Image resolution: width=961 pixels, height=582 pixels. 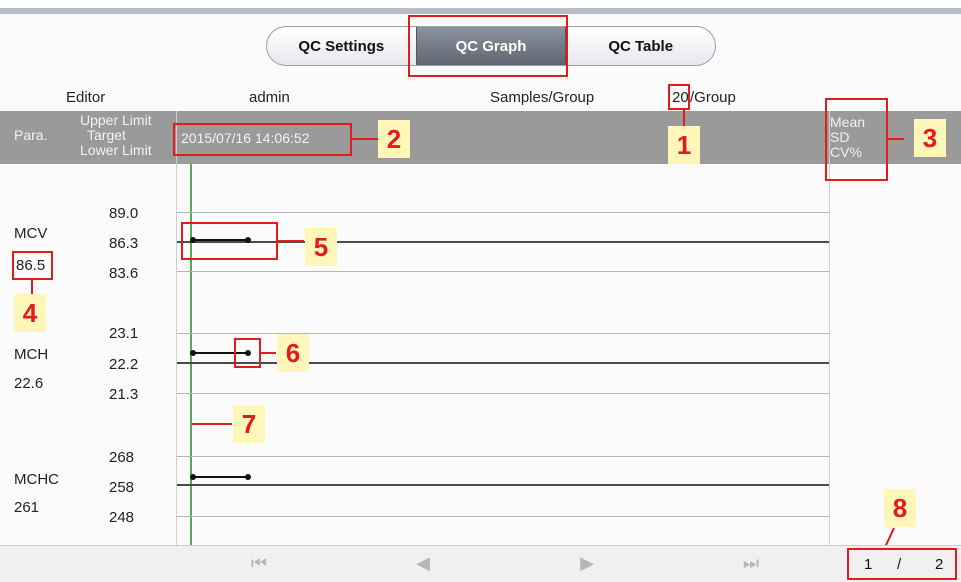 What do you see at coordinates (193, 353) in the screenshot?
I see `mch-point` at bounding box center [193, 353].